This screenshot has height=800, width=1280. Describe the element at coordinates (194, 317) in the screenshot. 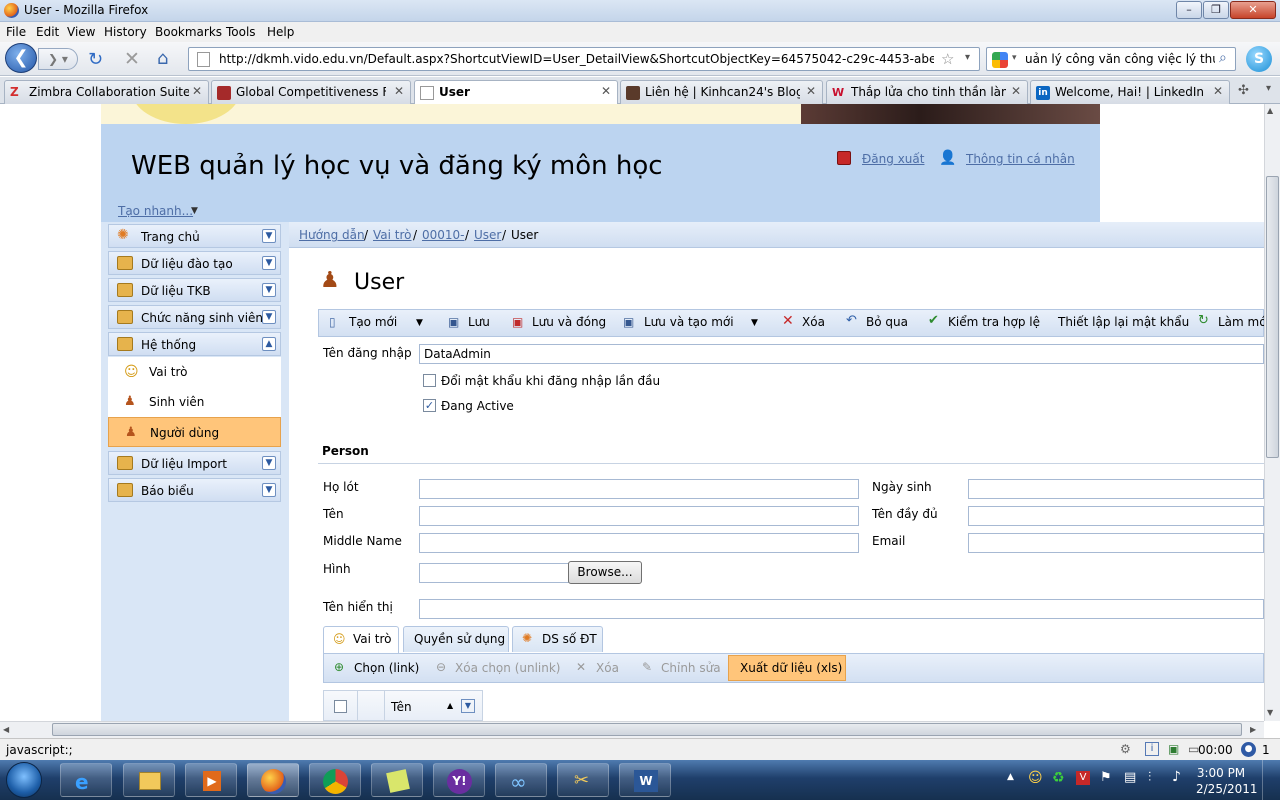

I see `sidebar-item-student-functions: Chức năng sinh viên ▼` at that location.